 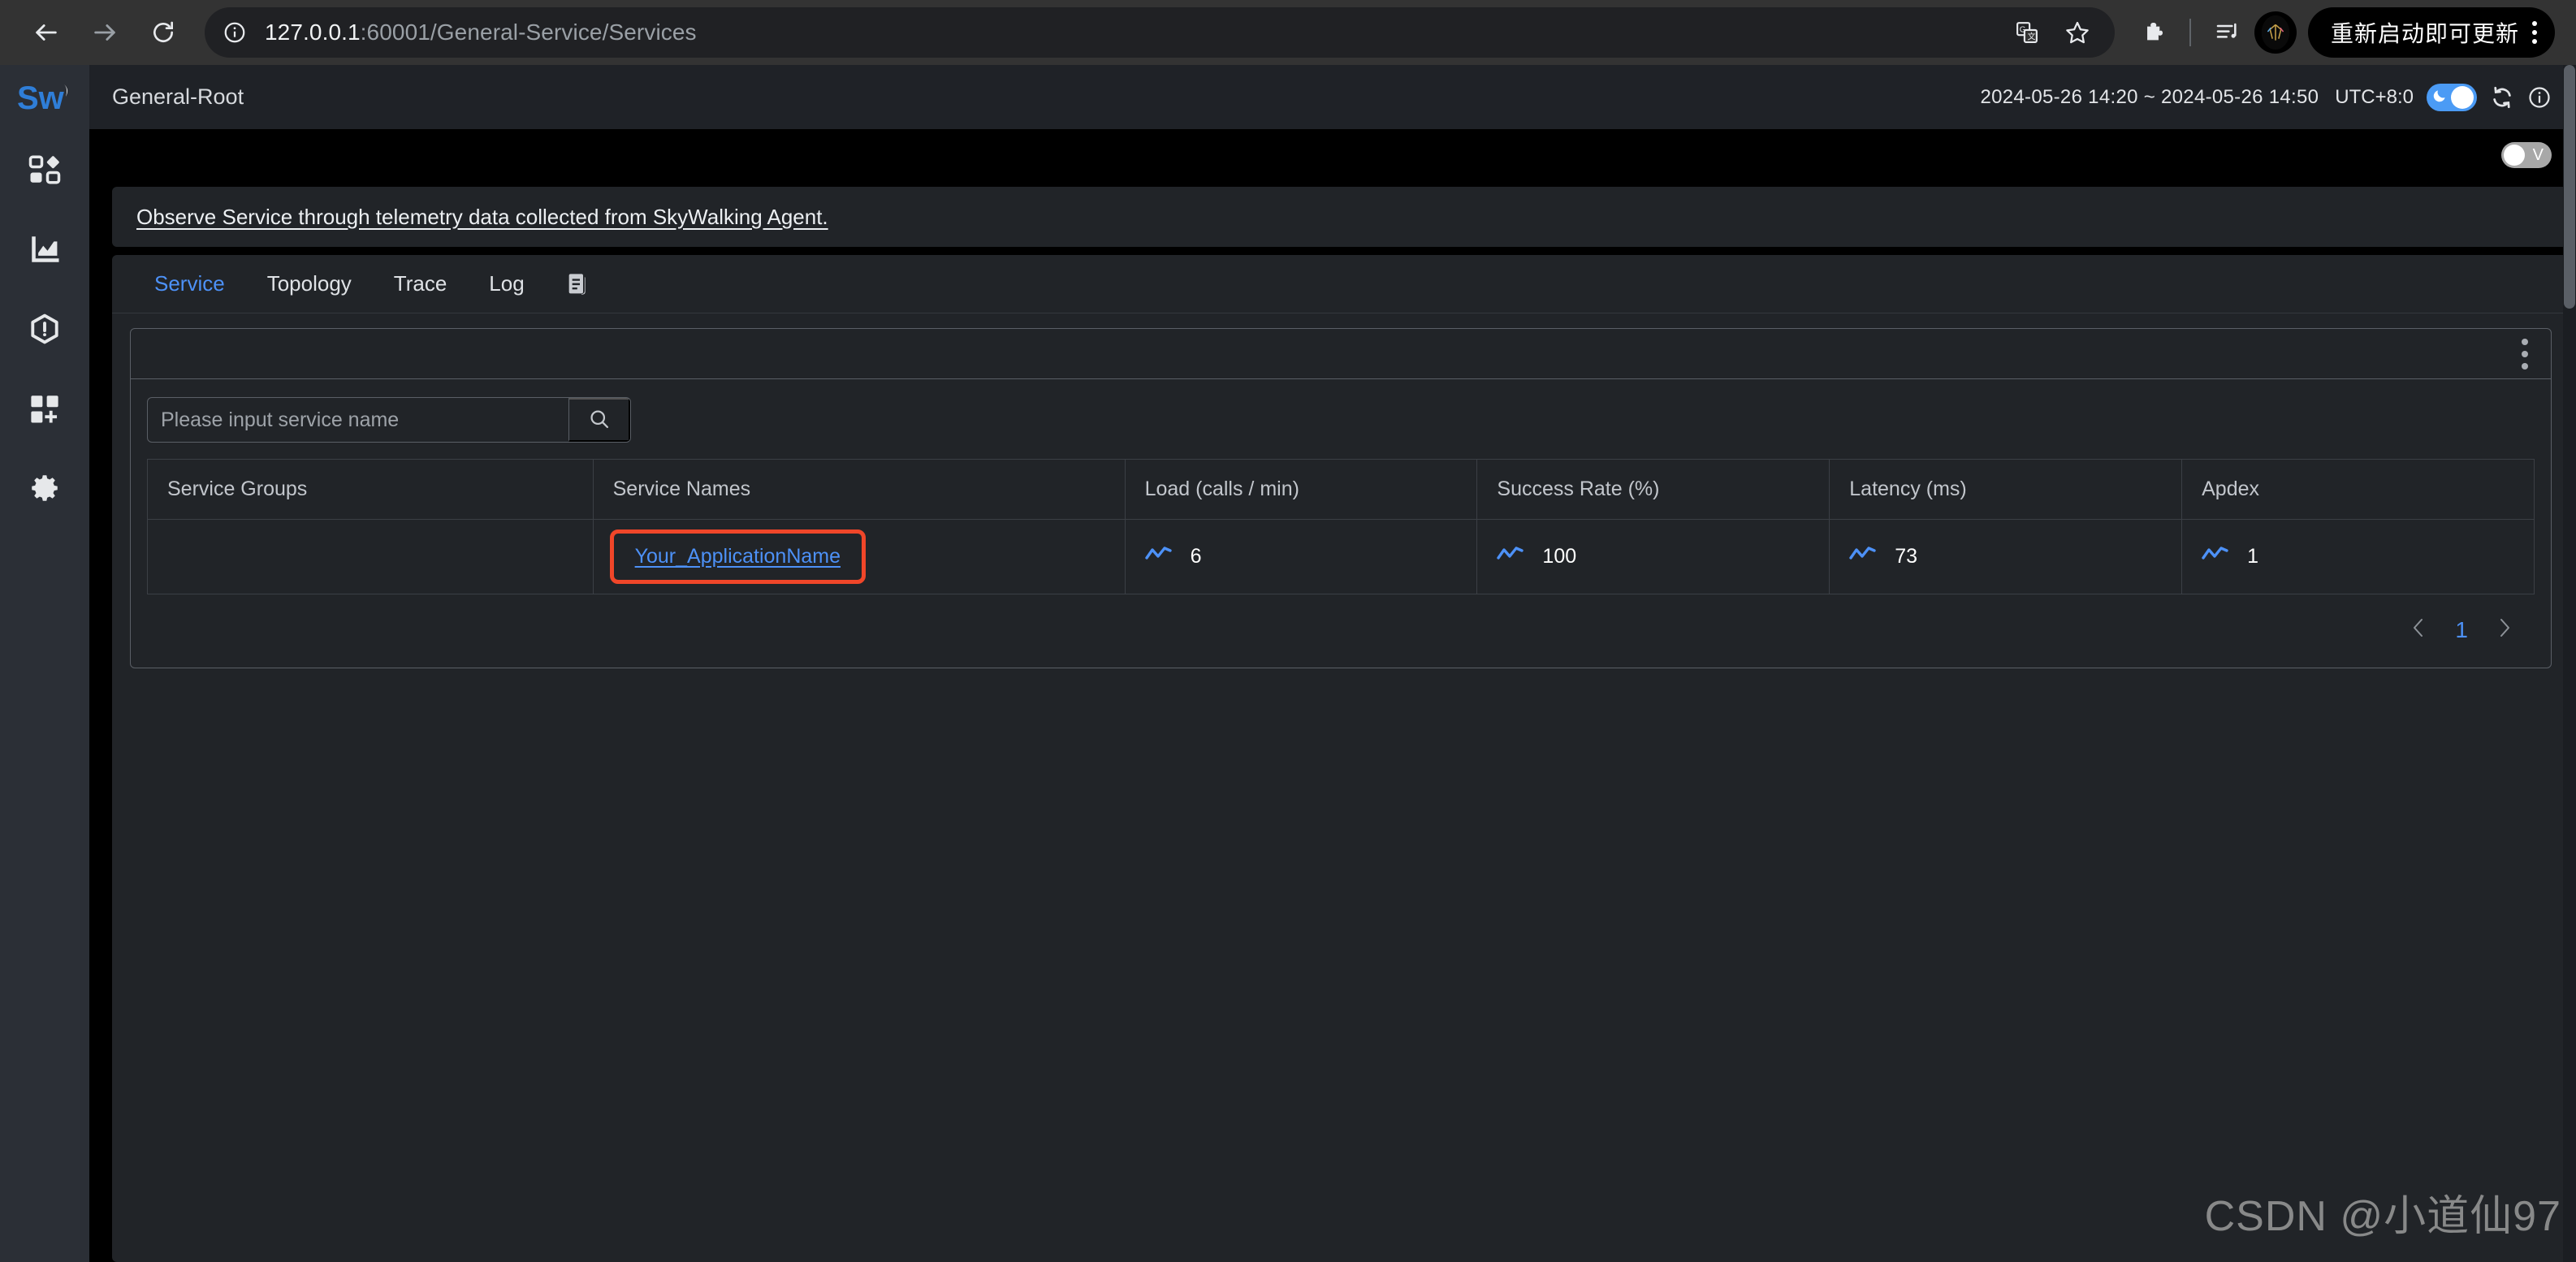 I want to click on column-latency: Latency (ms), so click(x=2006, y=489).